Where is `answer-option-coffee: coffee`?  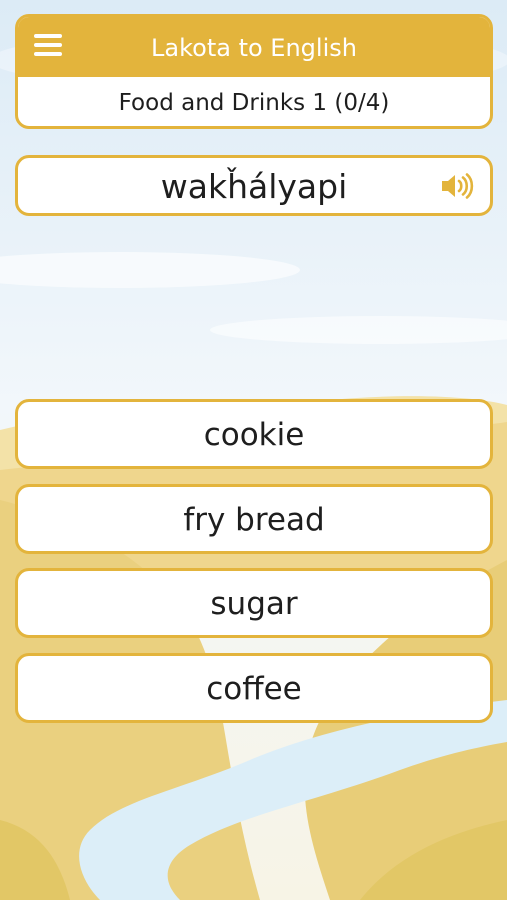 answer-option-coffee: coffee is located at coordinates (254, 687).